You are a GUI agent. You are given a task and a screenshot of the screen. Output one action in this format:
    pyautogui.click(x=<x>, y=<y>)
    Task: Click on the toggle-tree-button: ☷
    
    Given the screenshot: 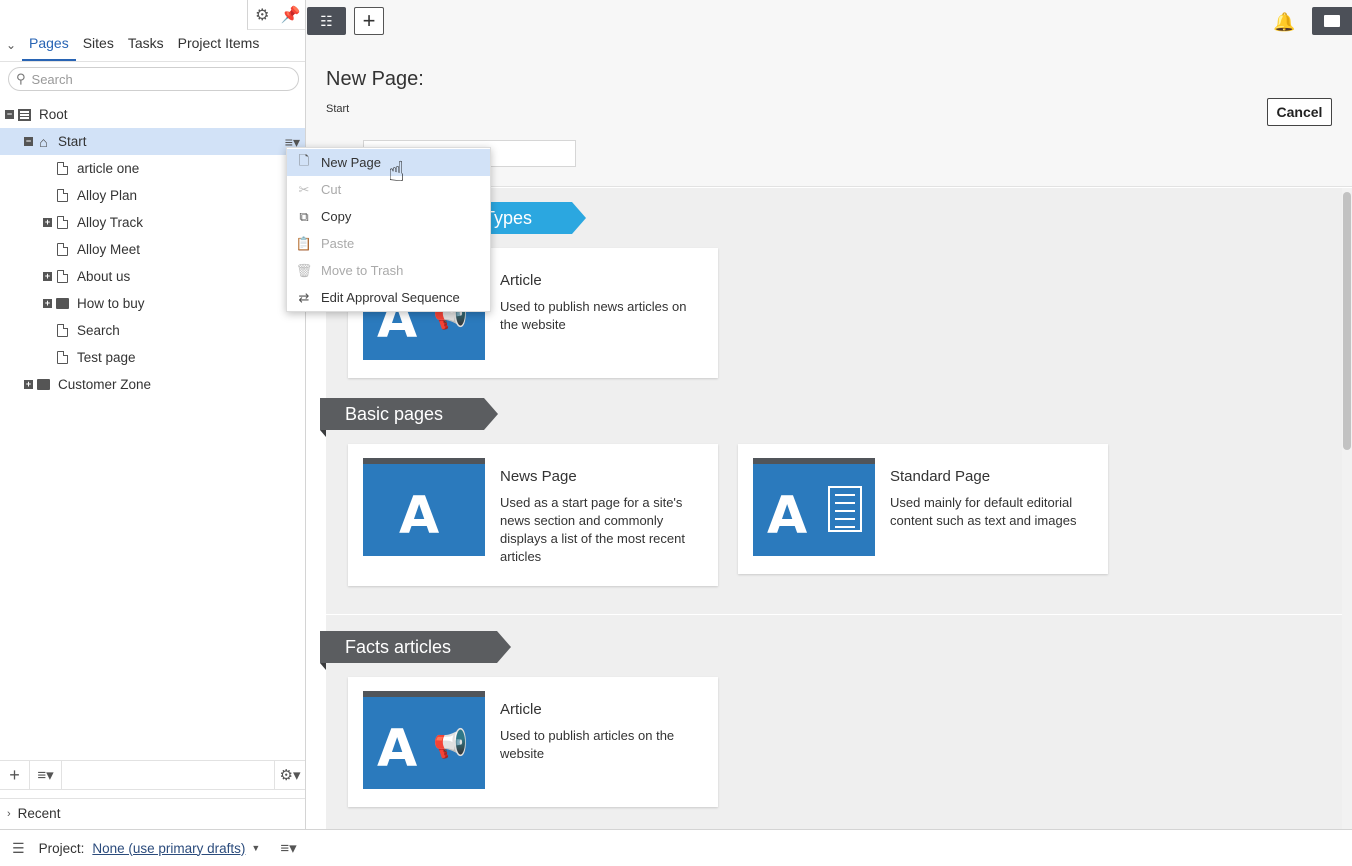 What is the action you would take?
    pyautogui.click(x=326, y=21)
    